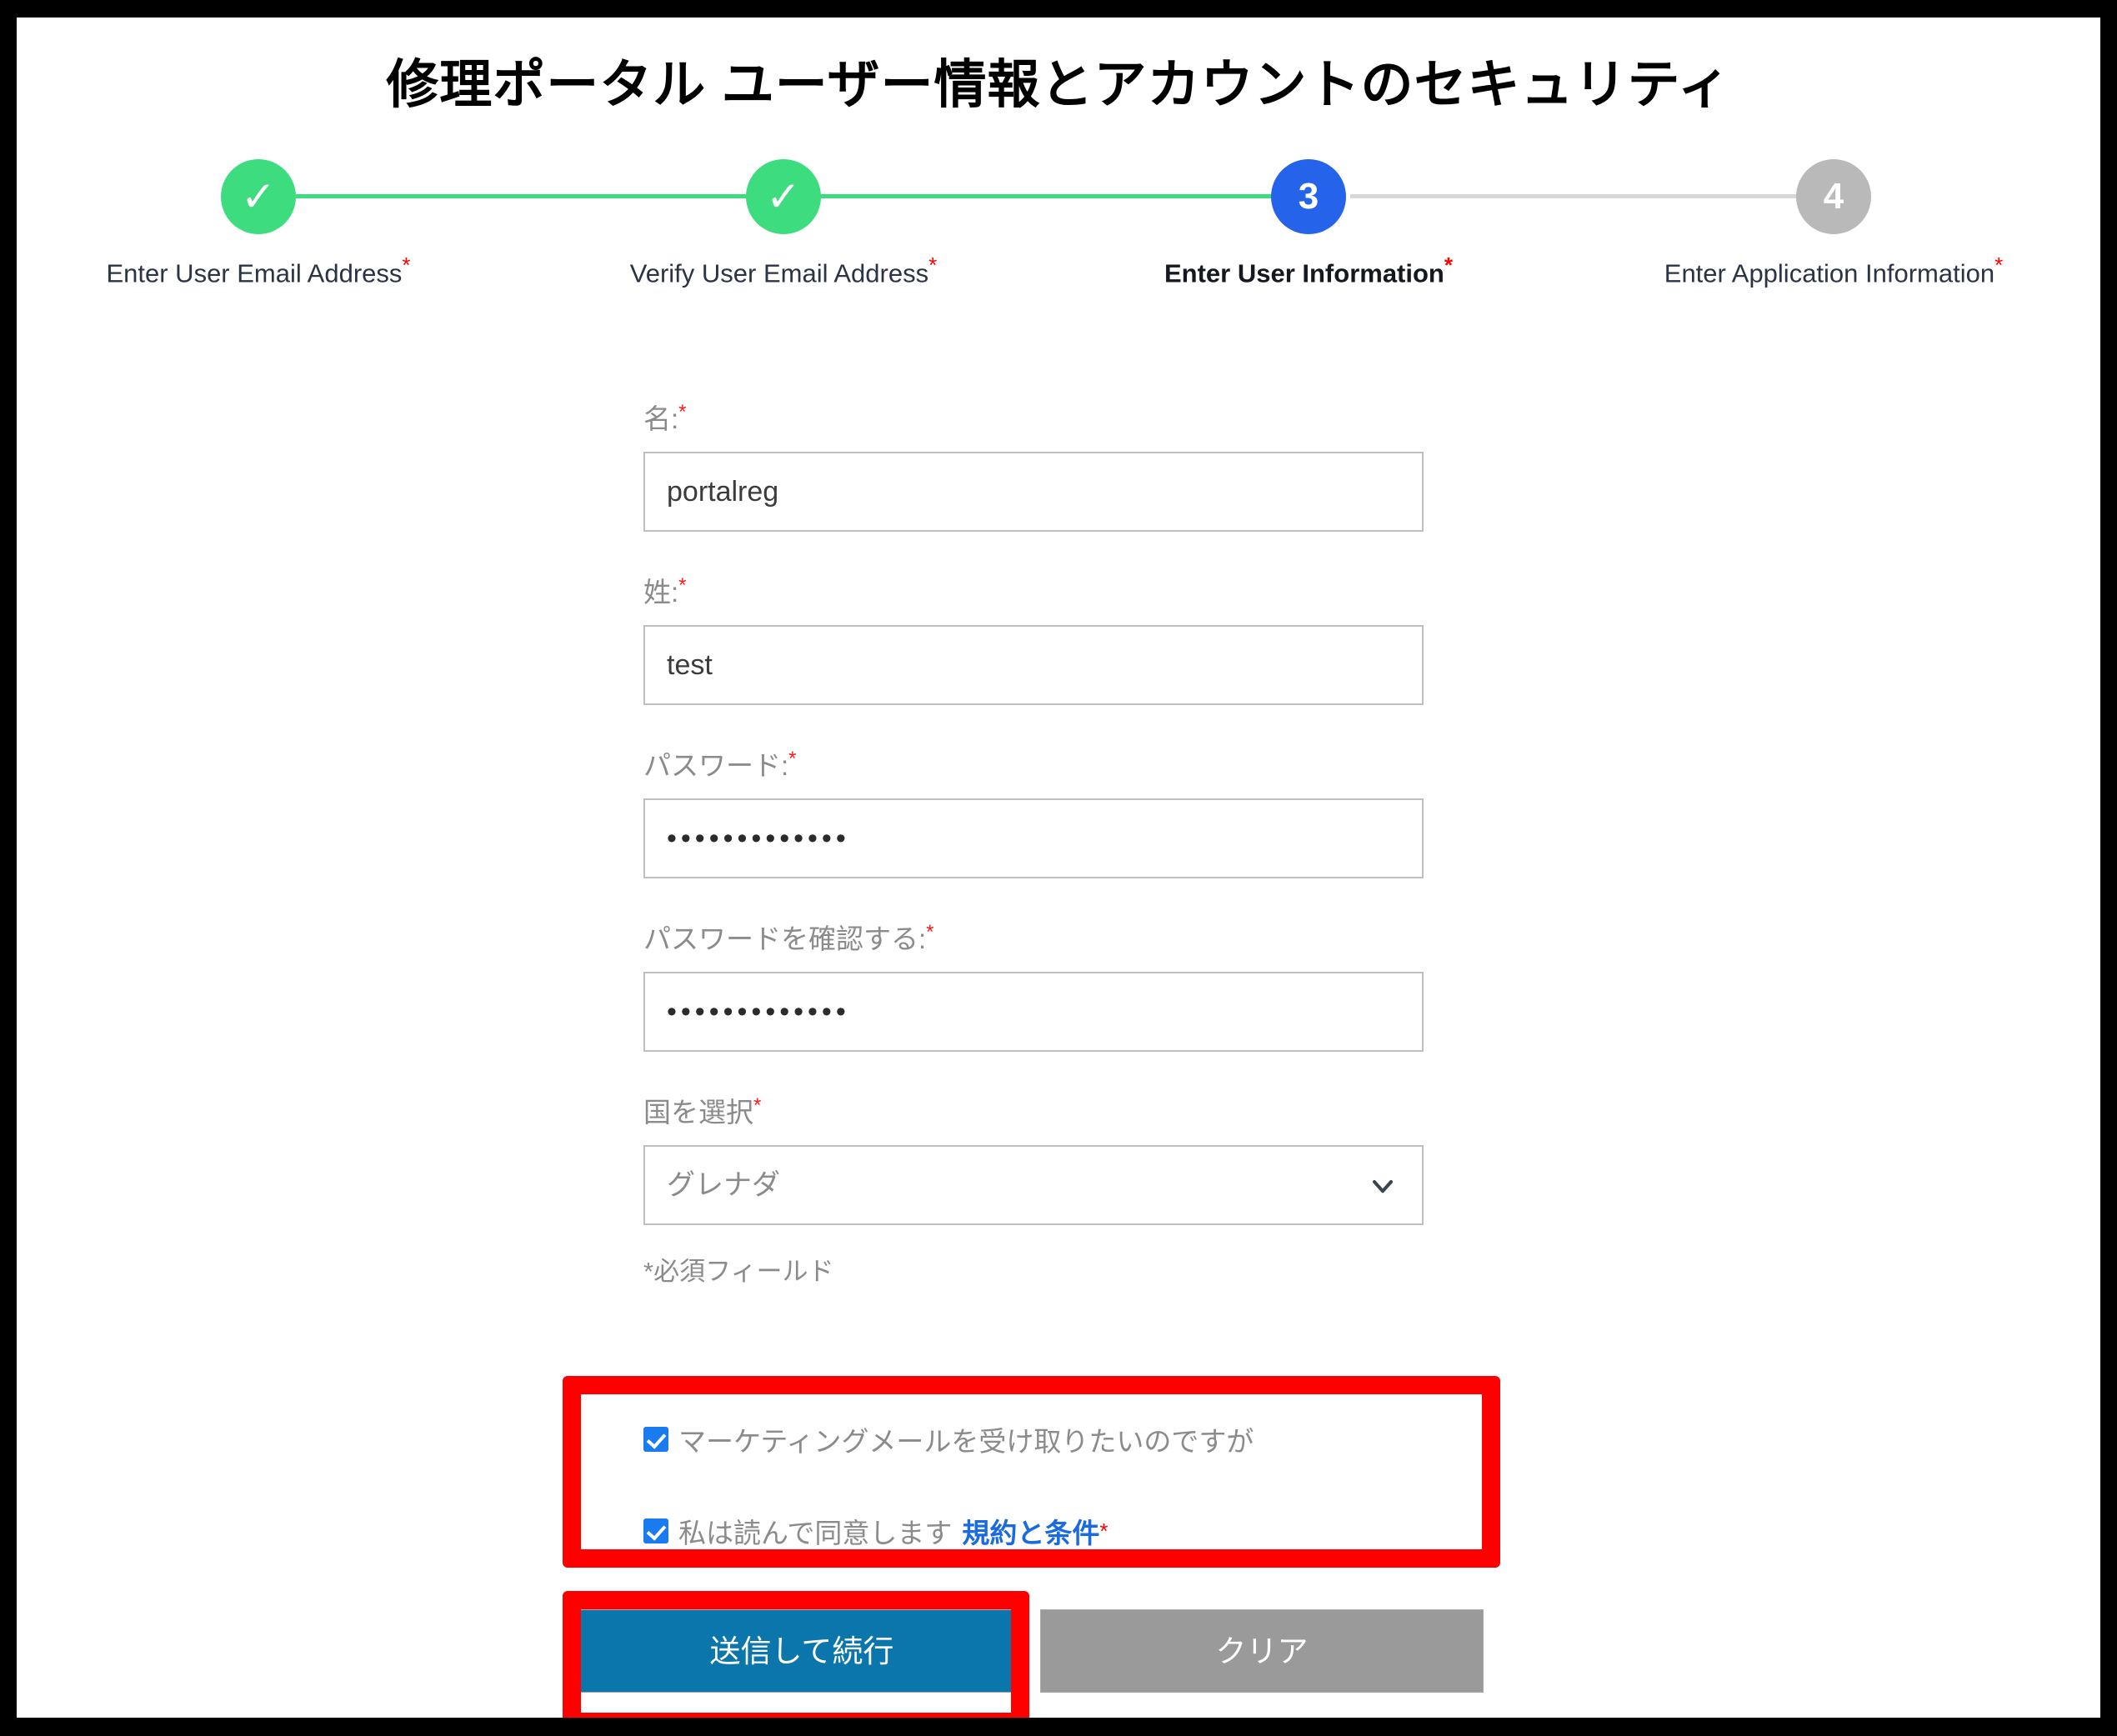  I want to click on last-name-field-block: 姓:*, so click(1035, 637).